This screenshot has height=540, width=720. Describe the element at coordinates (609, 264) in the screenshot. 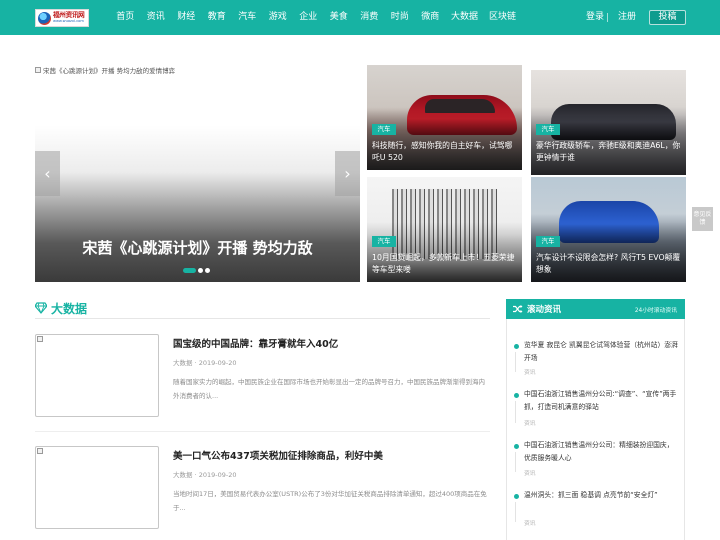

I see `card-title: 汽车设计不设限会怎样? 风行T5 EVO颠覆想象` at that location.